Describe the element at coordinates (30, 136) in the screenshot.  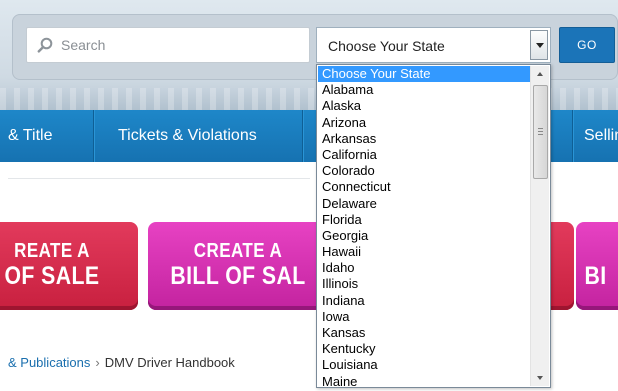
I see `nav-item-title: & Title` at that location.